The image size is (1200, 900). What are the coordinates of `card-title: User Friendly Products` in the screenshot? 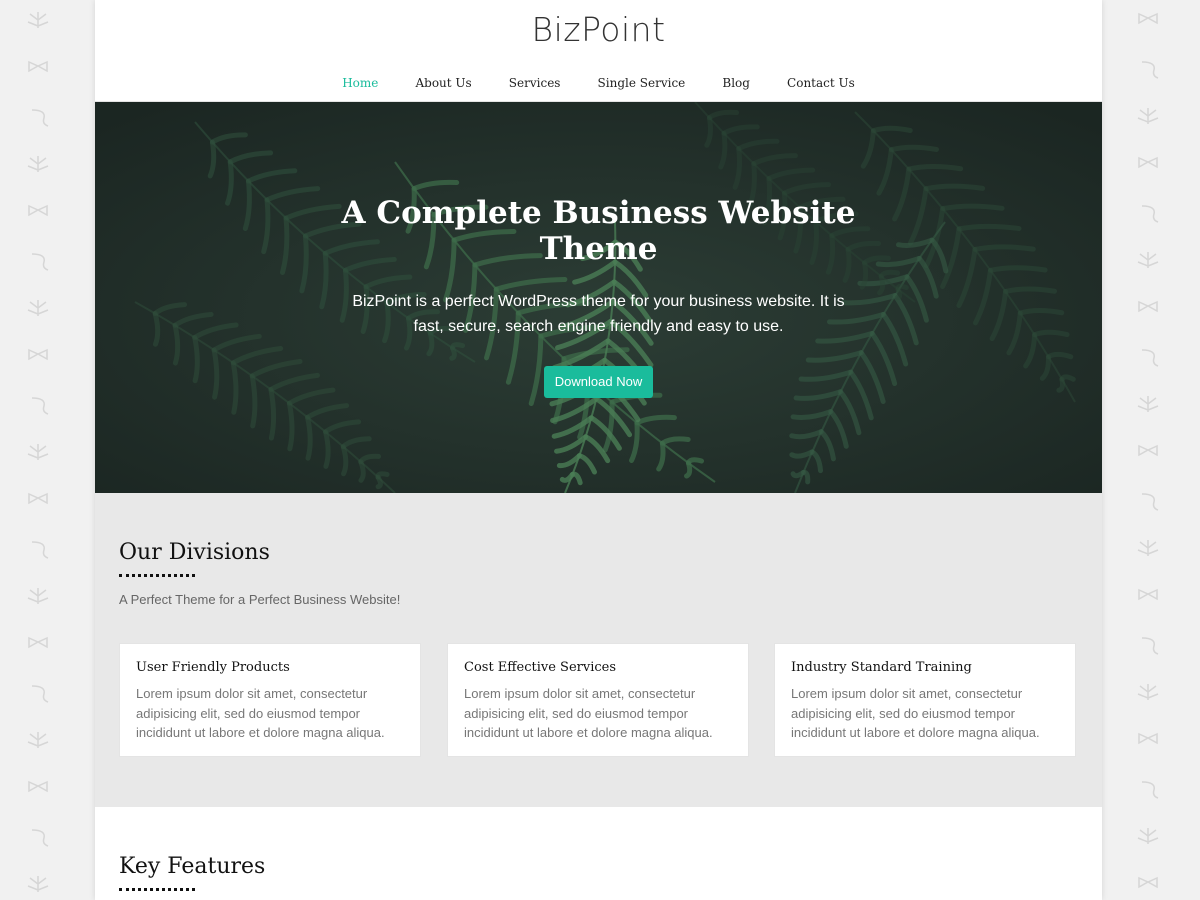 It's located at (213, 668).